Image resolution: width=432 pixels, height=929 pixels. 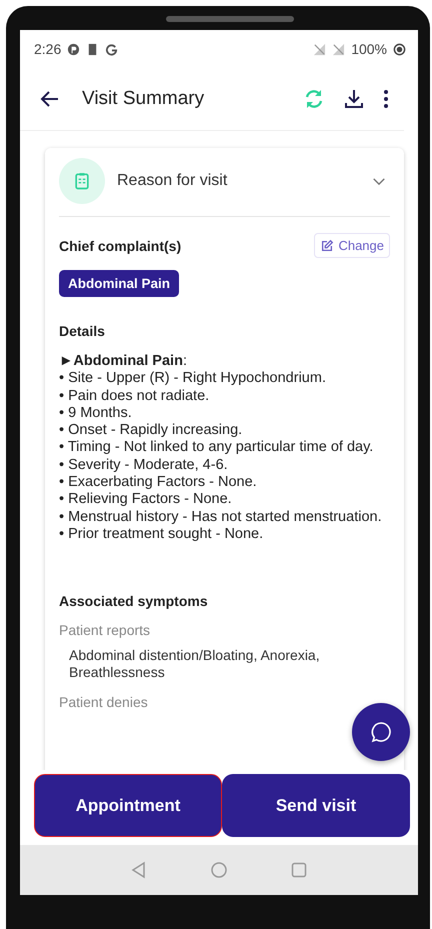 I want to click on battery-percentage: 100%, so click(x=369, y=49).